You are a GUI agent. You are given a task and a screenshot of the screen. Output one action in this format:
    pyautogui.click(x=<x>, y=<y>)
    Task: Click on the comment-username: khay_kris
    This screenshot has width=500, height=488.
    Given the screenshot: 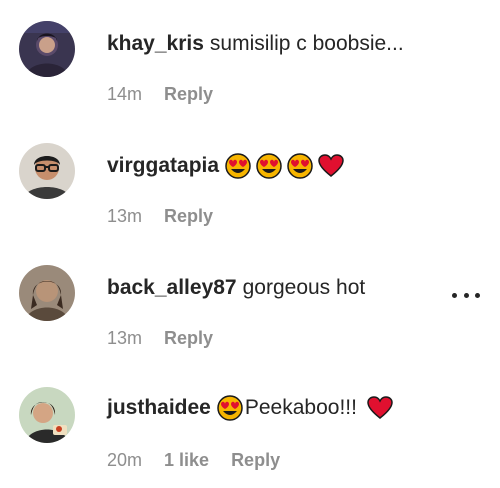 What is the action you would take?
    pyautogui.click(x=155, y=44)
    